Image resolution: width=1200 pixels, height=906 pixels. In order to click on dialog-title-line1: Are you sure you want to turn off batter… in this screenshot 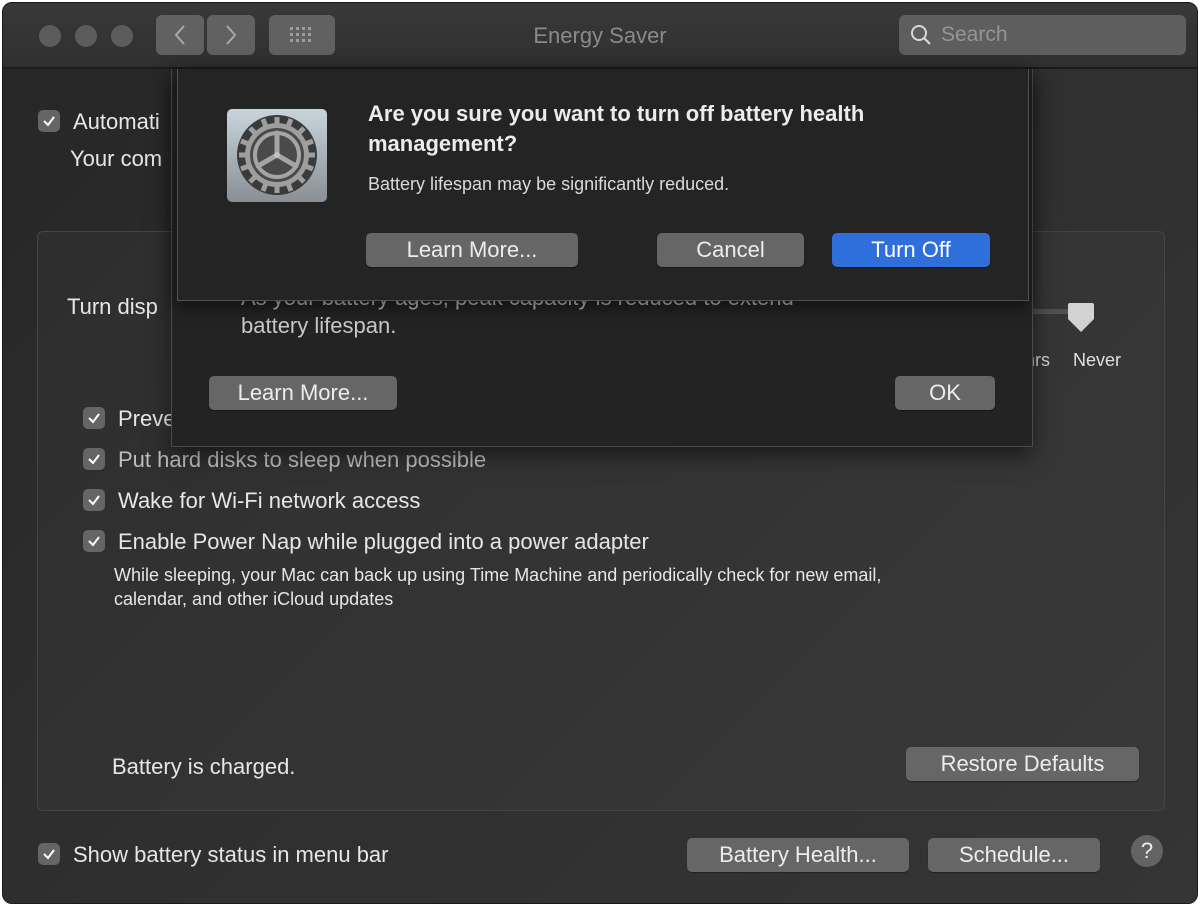, I will do `click(616, 113)`.